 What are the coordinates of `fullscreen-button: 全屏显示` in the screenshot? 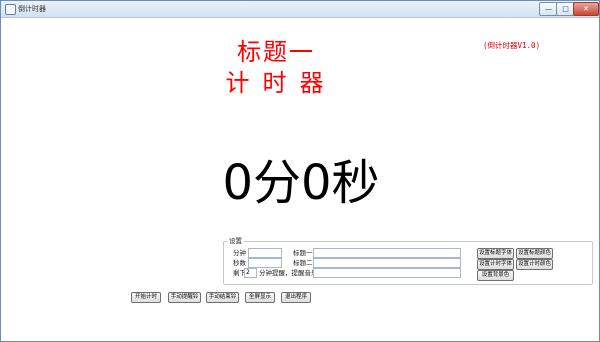 It's located at (260, 297).